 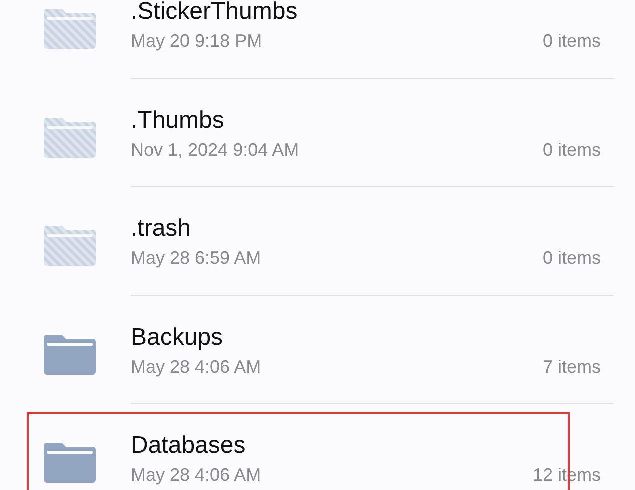 What do you see at coordinates (188, 446) in the screenshot?
I see `folder-name: Databases` at bounding box center [188, 446].